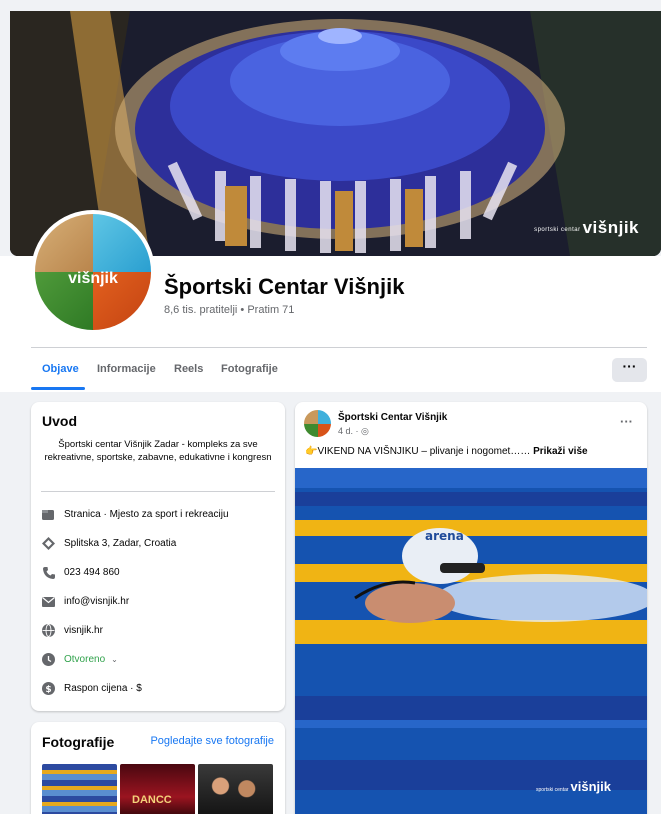 The width and height of the screenshot is (661, 814). What do you see at coordinates (317, 423) in the screenshot?
I see `post-author-avatar` at bounding box center [317, 423].